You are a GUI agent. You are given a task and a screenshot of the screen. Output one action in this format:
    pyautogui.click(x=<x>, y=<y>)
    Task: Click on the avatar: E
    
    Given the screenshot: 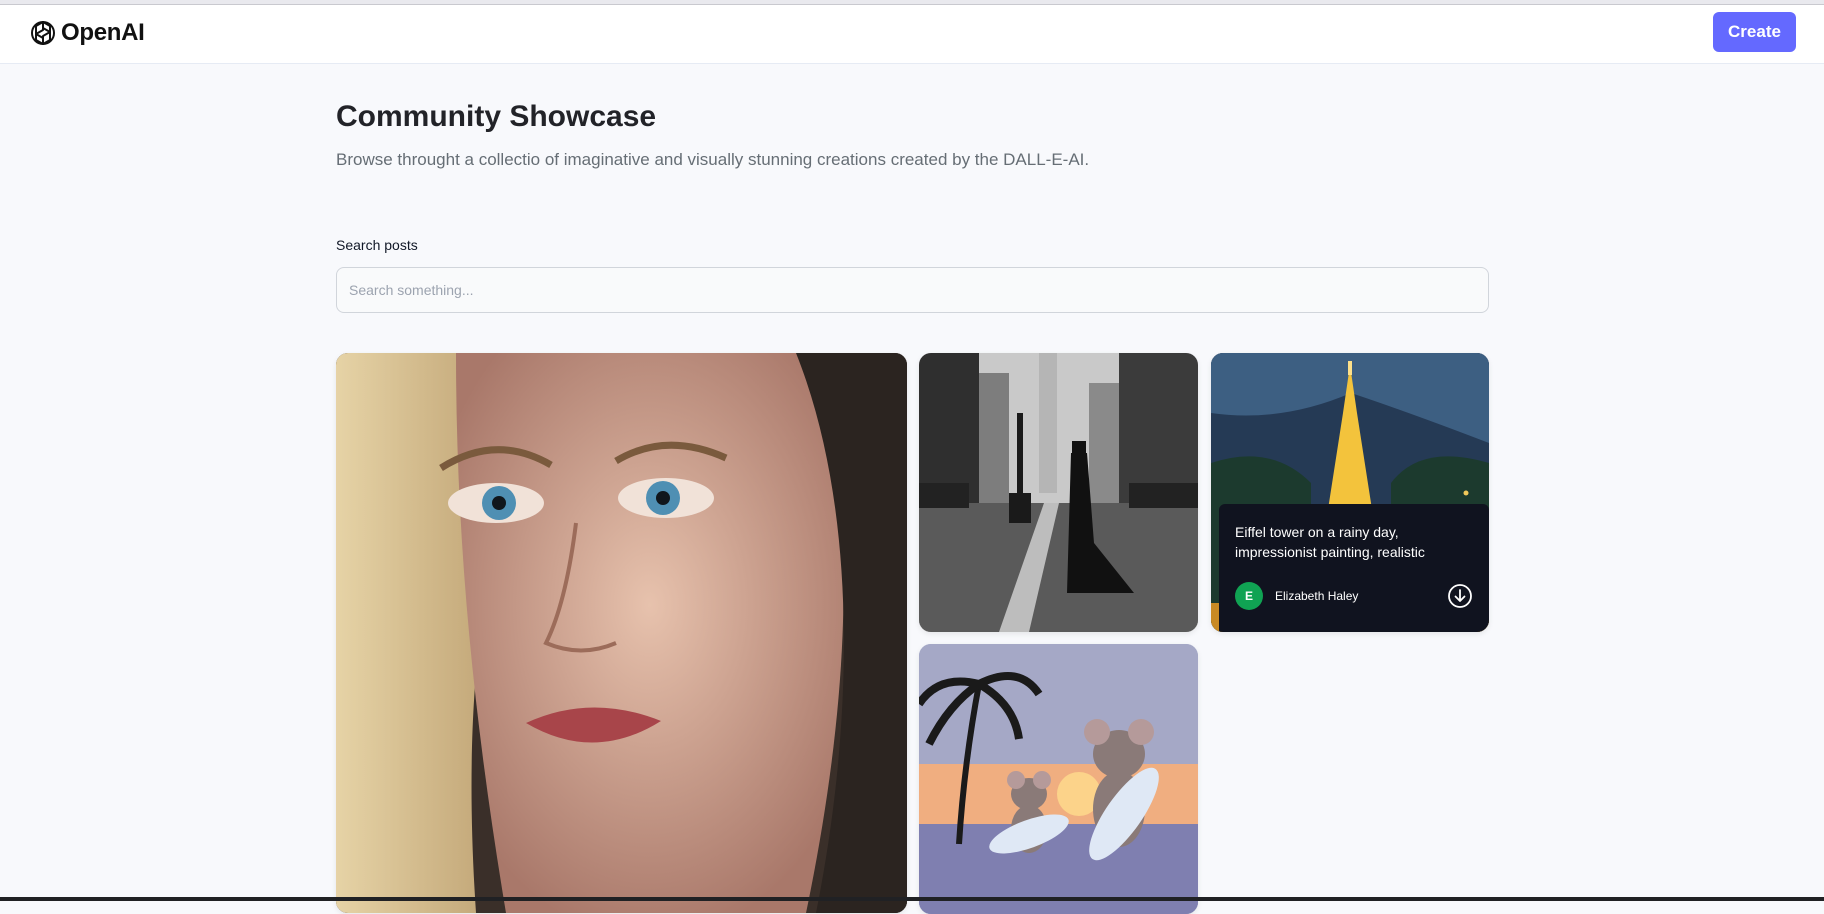 What is the action you would take?
    pyautogui.click(x=1249, y=596)
    